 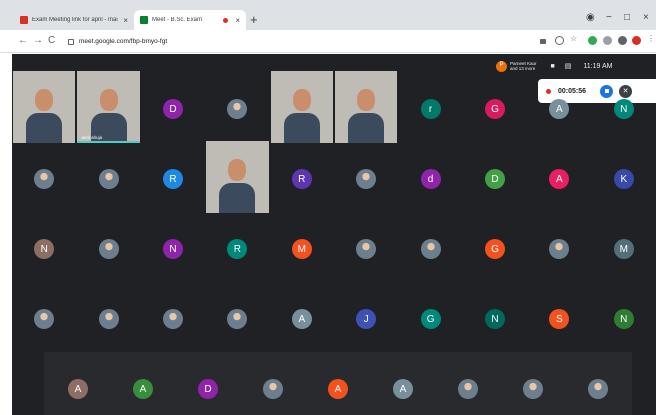 I want to click on participant-tile: K, so click(x=624, y=179).